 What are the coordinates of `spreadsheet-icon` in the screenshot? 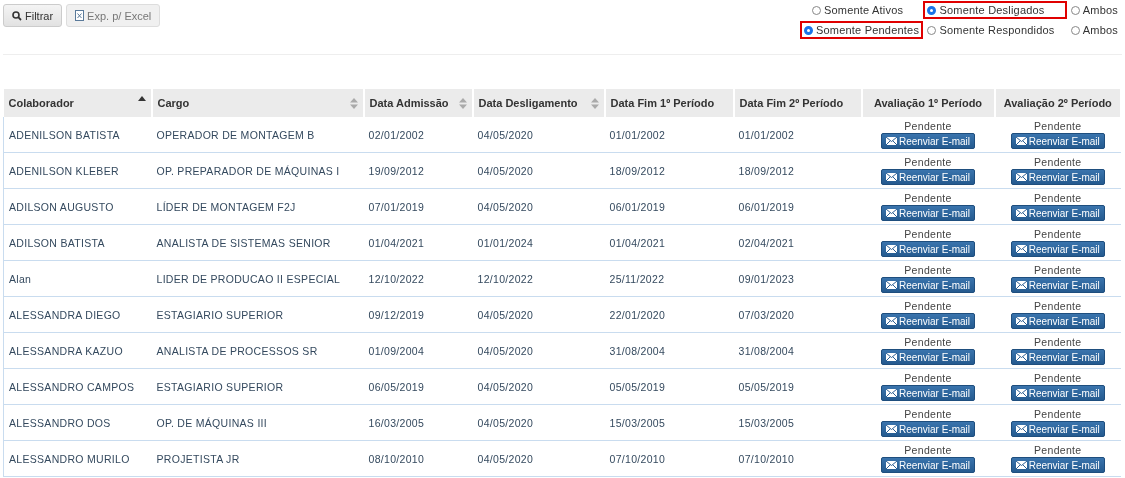 It's located at (80, 15).